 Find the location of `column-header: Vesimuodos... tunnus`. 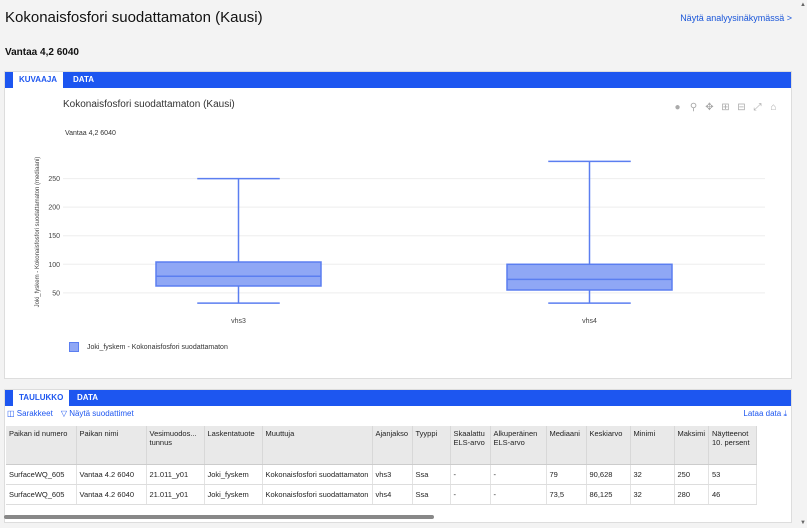

column-header: Vesimuodos... tunnus is located at coordinates (175, 445).